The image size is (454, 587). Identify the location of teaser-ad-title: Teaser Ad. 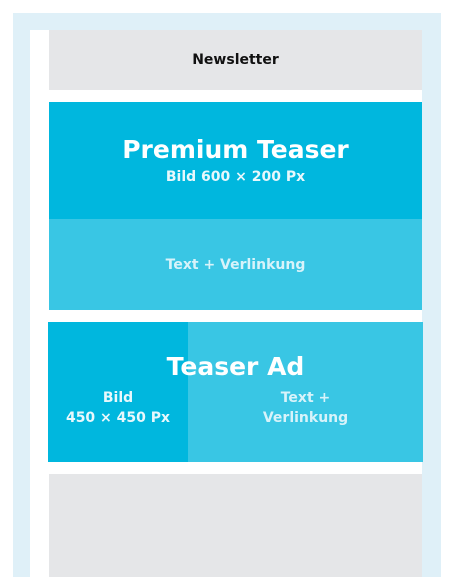
(235, 366).